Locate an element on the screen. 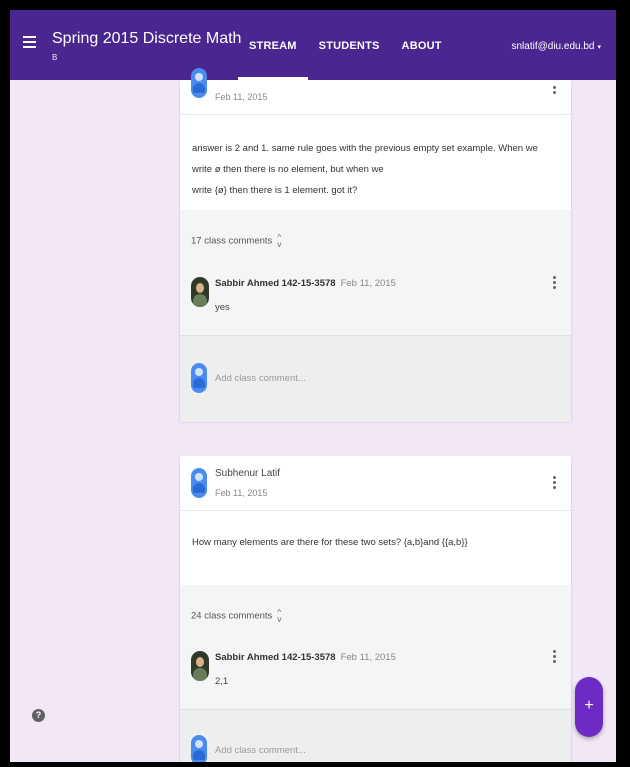  account-email: snlatif@diu.edu.bd is located at coordinates (553, 46).